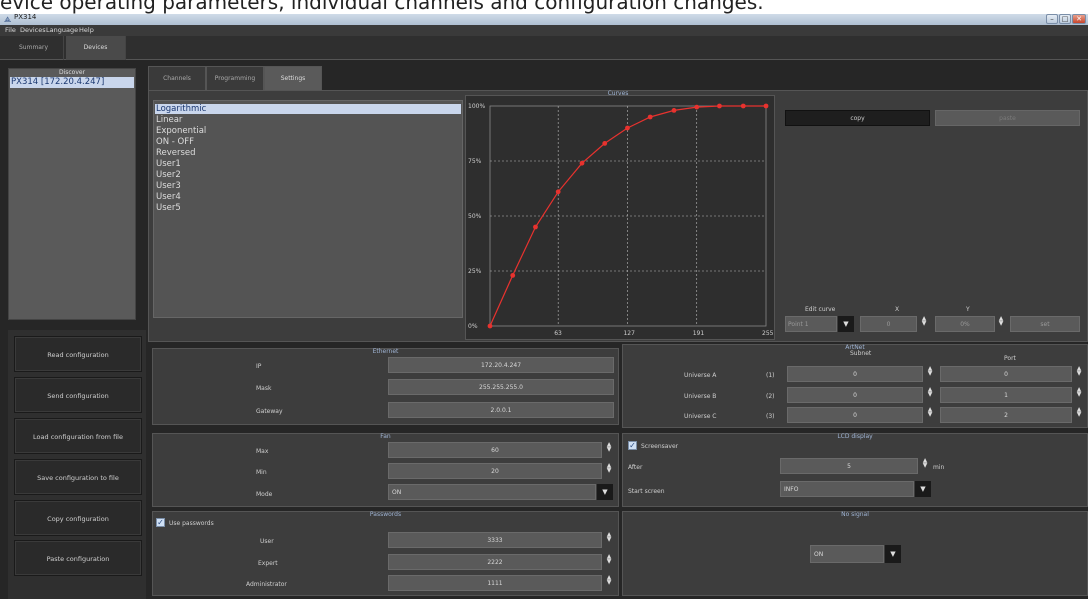  I want to click on paste-config-button: Paste configuration, so click(78, 558).